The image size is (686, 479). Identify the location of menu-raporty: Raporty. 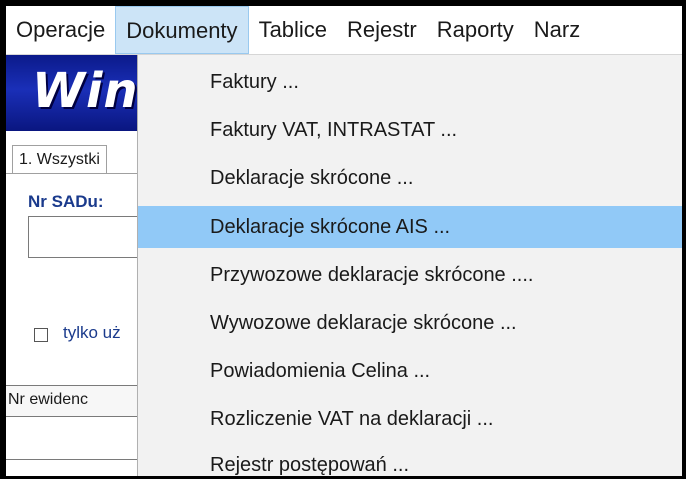
(475, 30).